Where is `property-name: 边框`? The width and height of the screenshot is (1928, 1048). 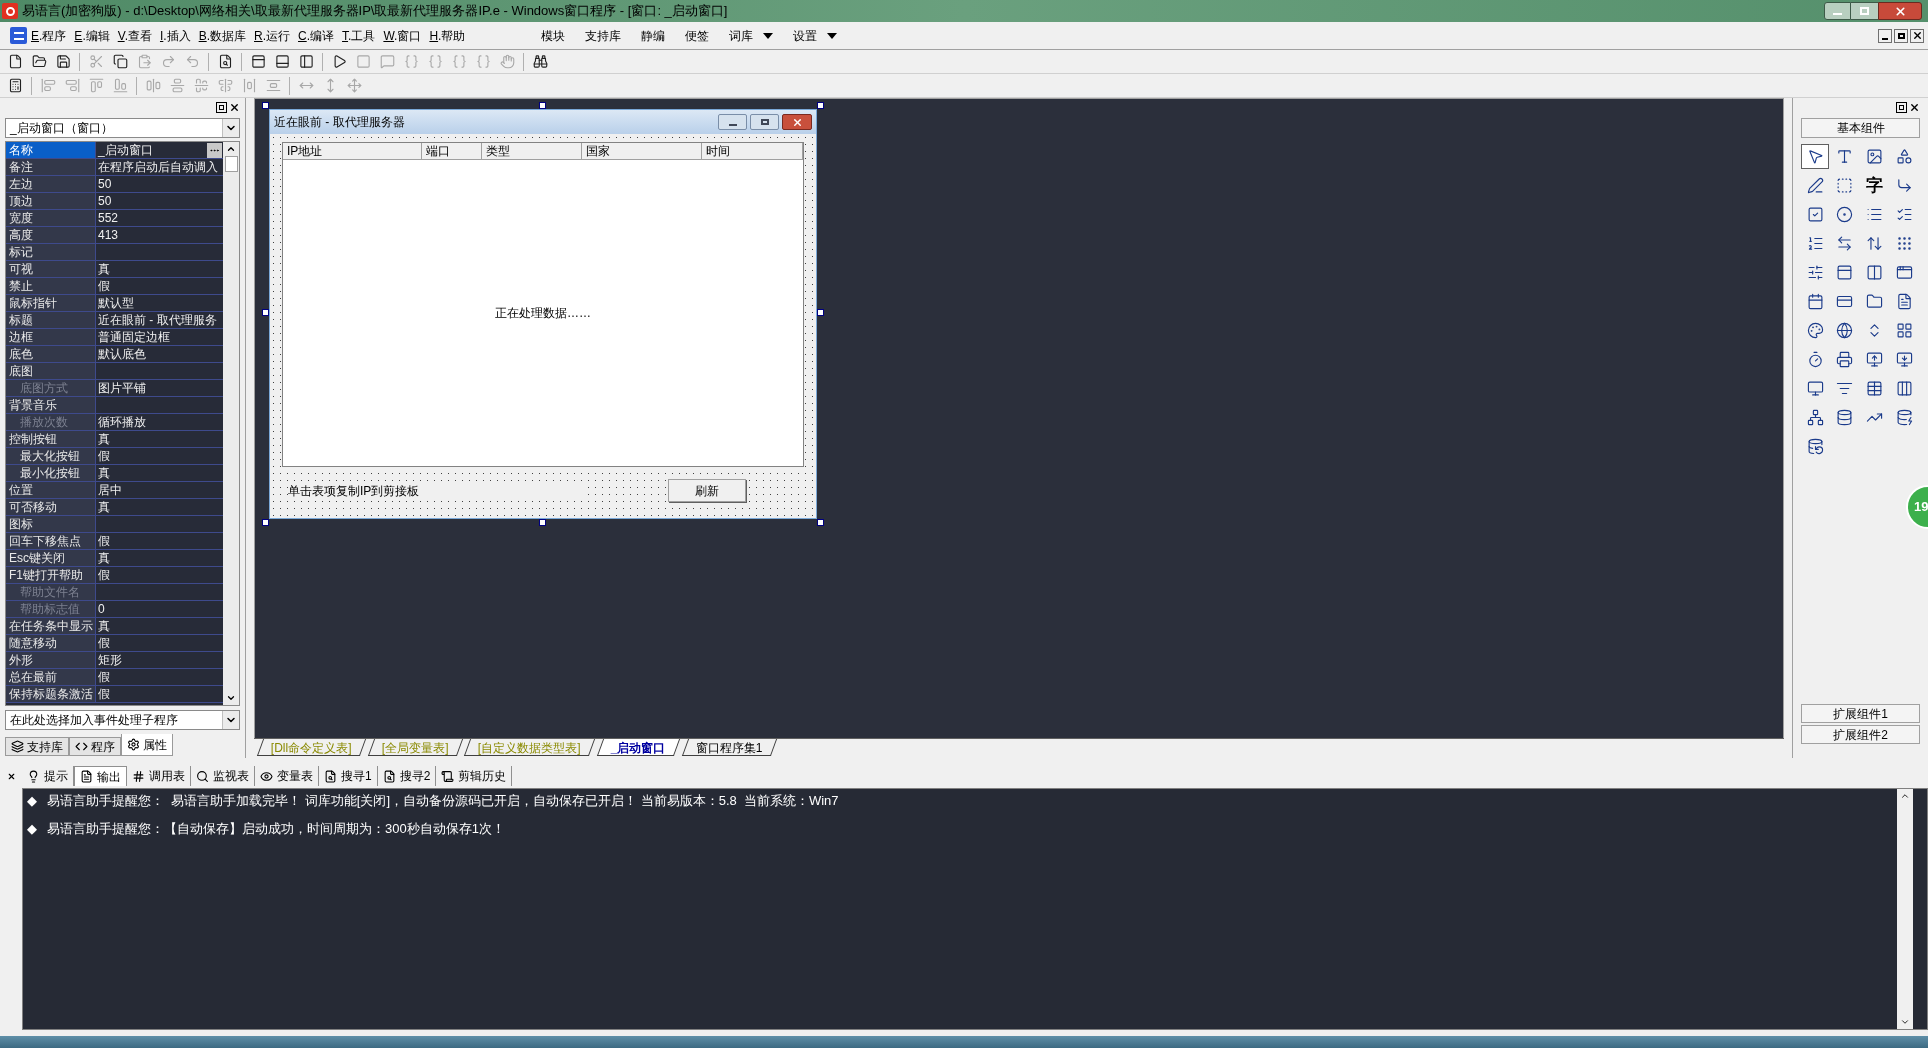
property-name: 边框 is located at coordinates (51, 337).